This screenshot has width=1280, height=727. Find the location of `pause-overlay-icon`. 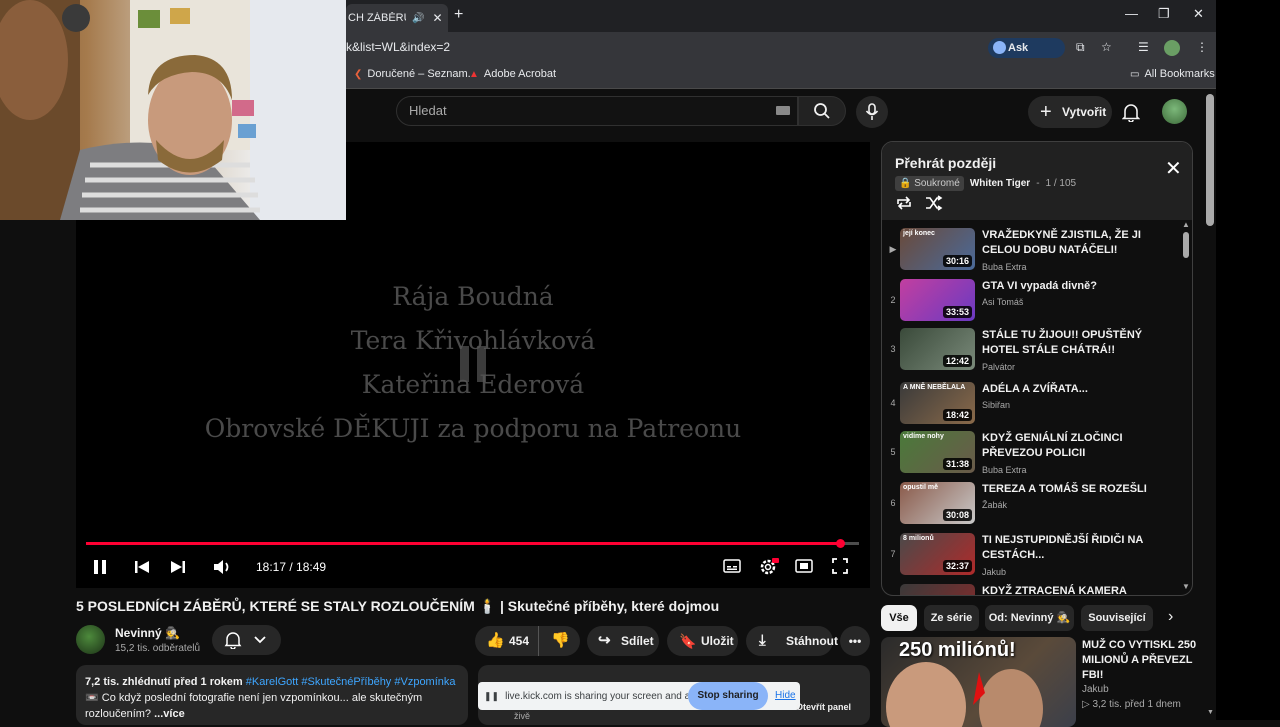

pause-overlay-icon is located at coordinates (473, 366).